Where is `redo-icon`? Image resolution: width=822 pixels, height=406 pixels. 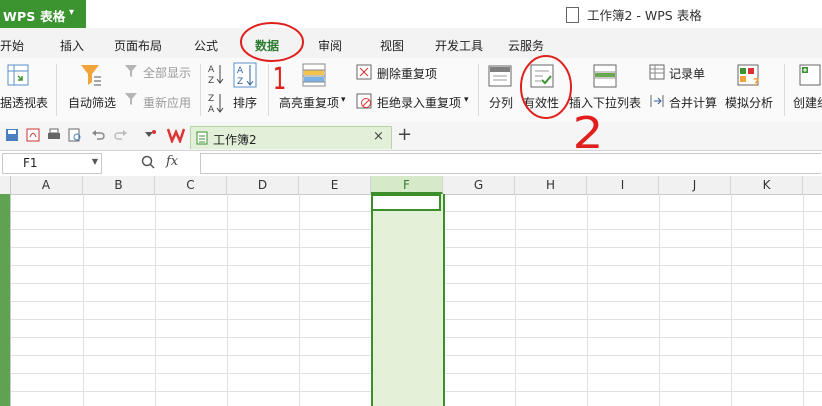
redo-icon is located at coordinates (121, 135).